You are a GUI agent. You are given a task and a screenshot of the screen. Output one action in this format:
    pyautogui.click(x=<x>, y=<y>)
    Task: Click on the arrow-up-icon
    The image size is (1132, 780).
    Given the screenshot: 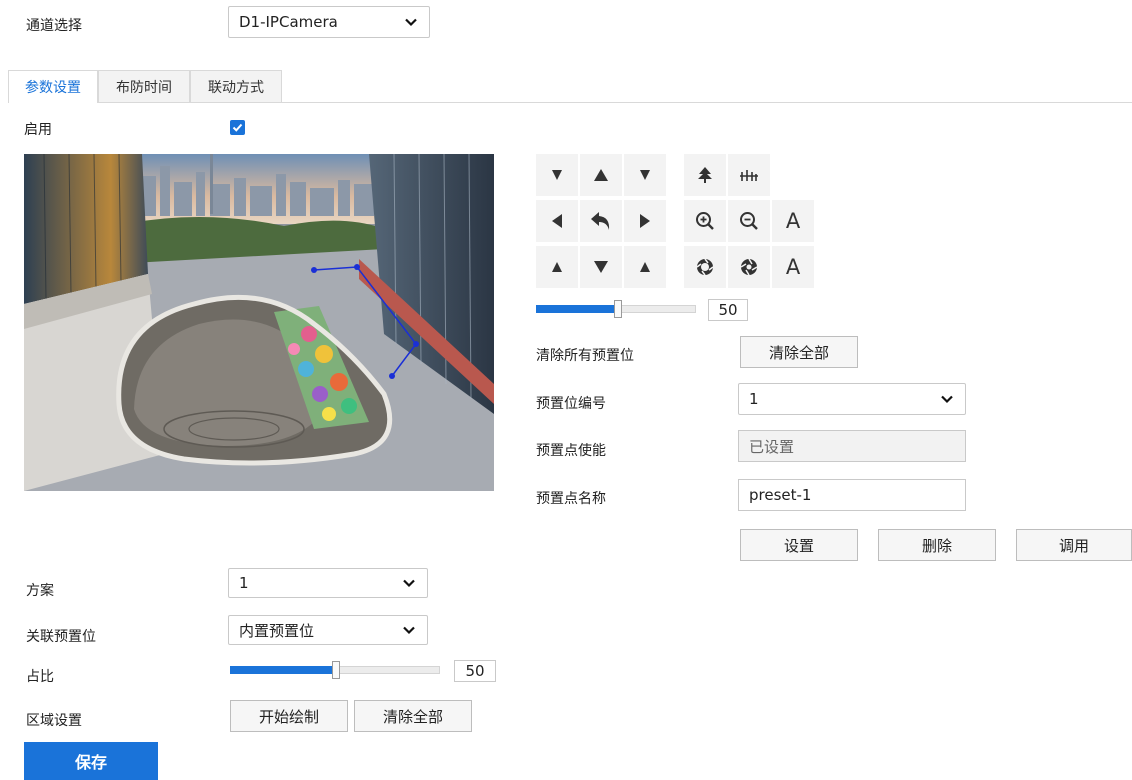 What is the action you would take?
    pyautogui.click(x=601, y=175)
    